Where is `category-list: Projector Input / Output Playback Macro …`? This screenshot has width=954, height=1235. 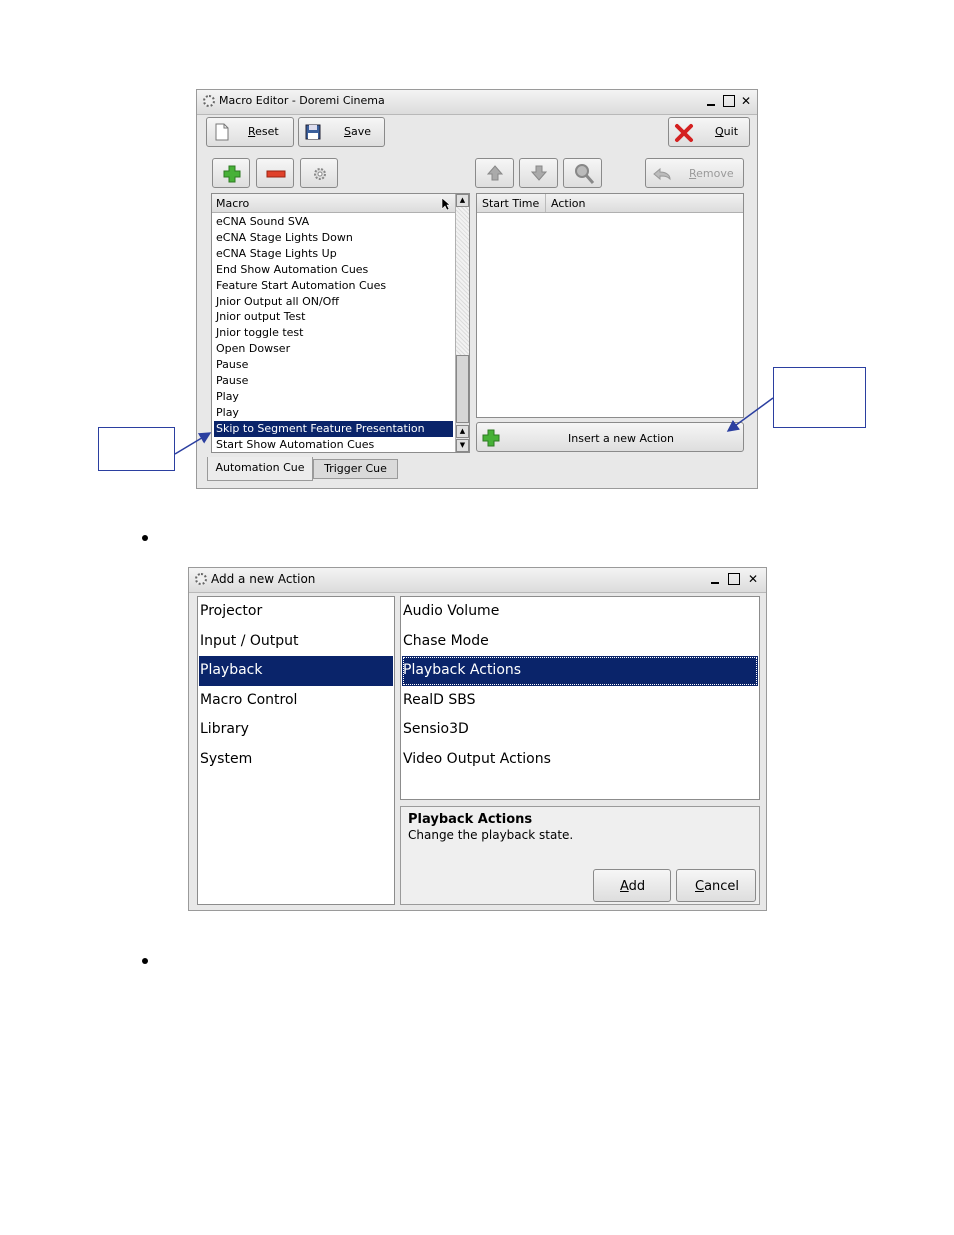 category-list: Projector Input / Output Playback Macro … is located at coordinates (296, 750).